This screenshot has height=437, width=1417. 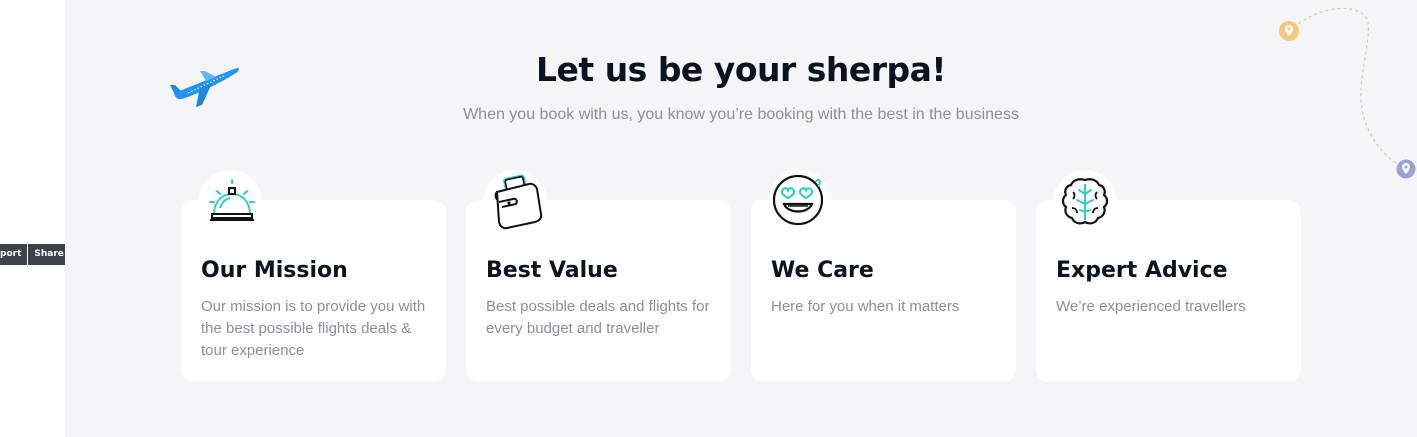 What do you see at coordinates (274, 270) in the screenshot?
I see `card-title: Our Mission` at bounding box center [274, 270].